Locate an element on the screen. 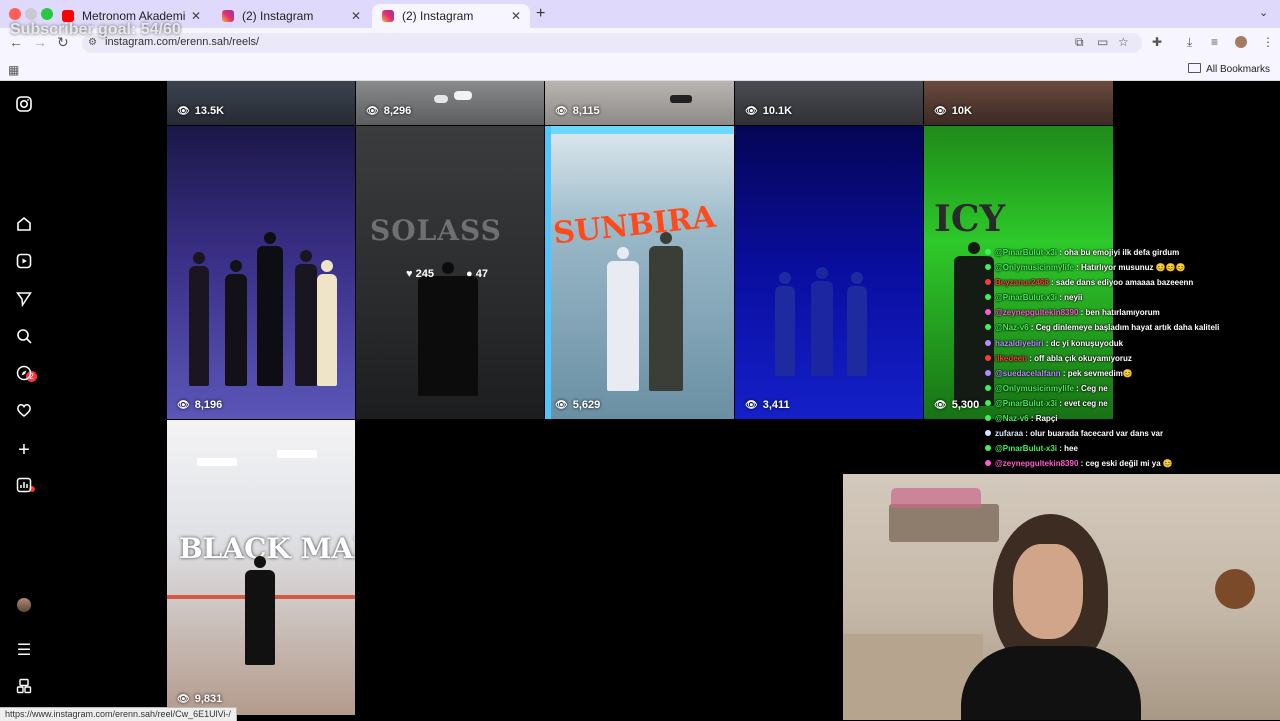 The image size is (1280, 721). chat-username: @Onlymusicinmylife is located at coordinates (1034, 268).